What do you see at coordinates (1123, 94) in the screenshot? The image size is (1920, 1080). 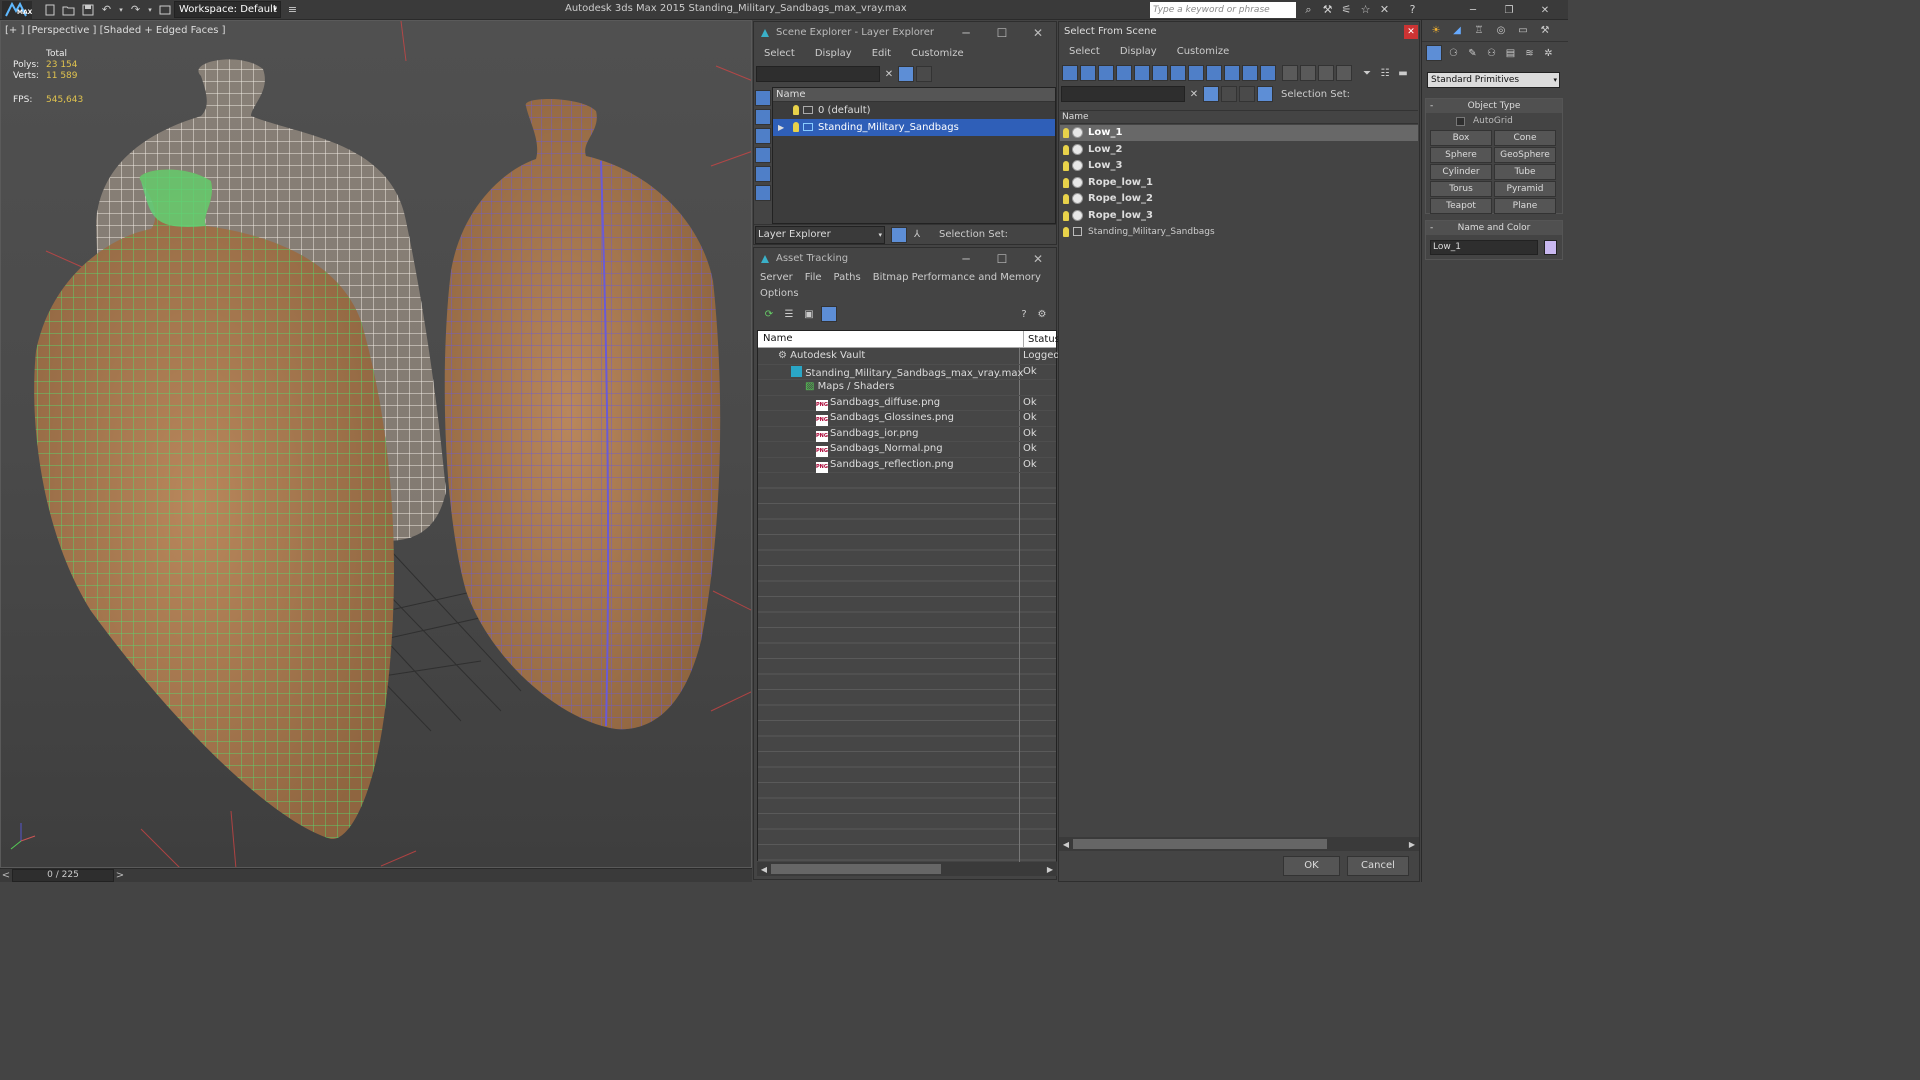 I see `select-search-input` at bounding box center [1123, 94].